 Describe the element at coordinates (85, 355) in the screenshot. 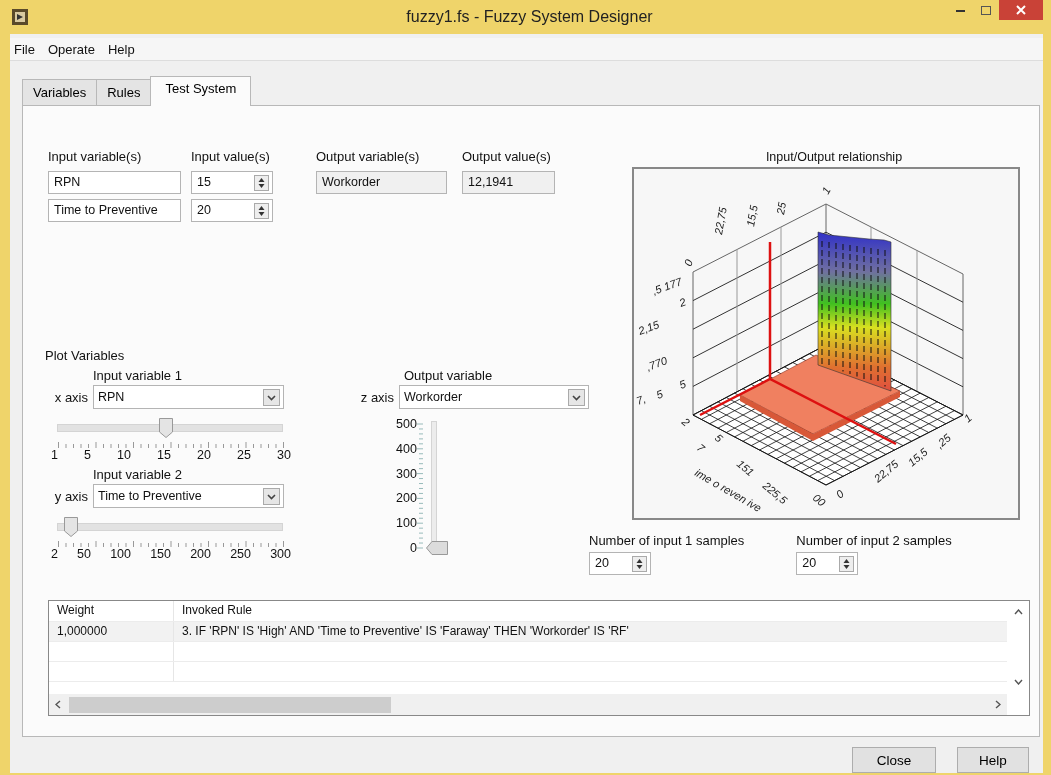

I see `section-title: Plot Variables` at that location.